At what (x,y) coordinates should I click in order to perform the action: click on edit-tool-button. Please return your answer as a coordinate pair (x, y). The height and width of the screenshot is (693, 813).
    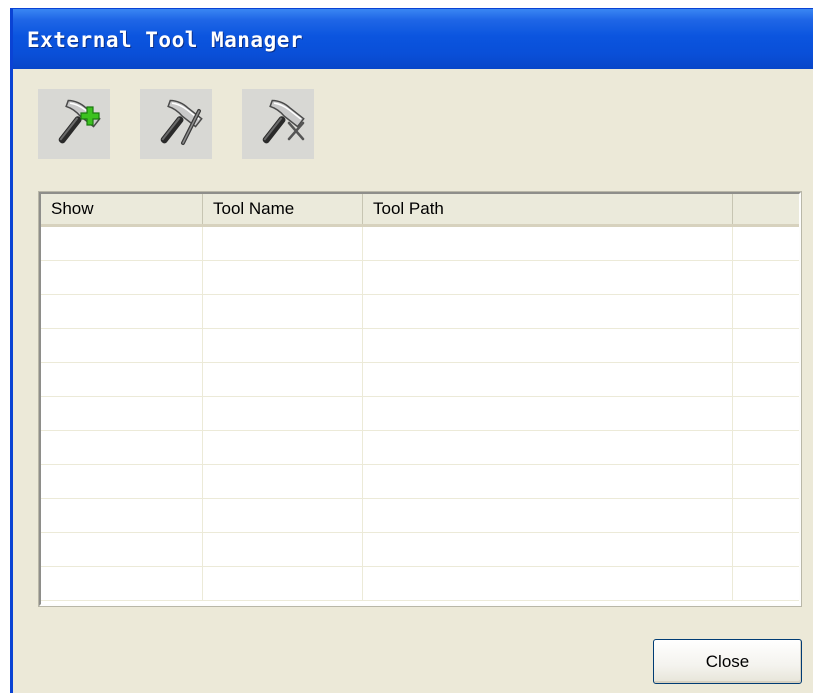
    Looking at the image, I should click on (176, 124).